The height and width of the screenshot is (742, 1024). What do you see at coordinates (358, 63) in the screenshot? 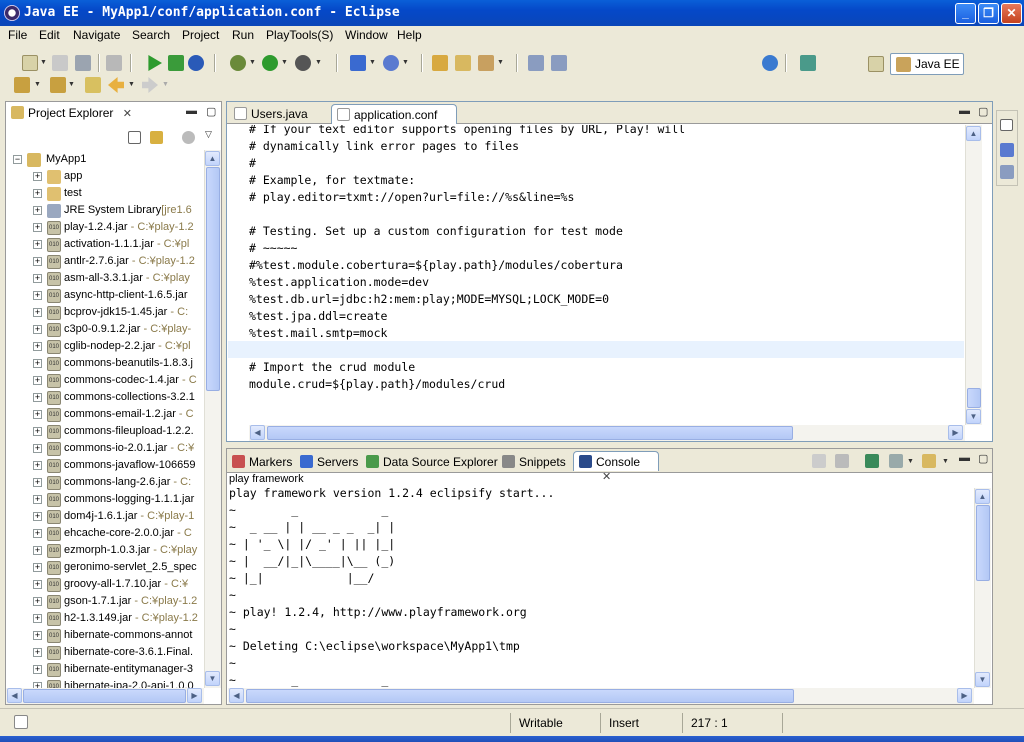
I see `new-server-icon` at bounding box center [358, 63].